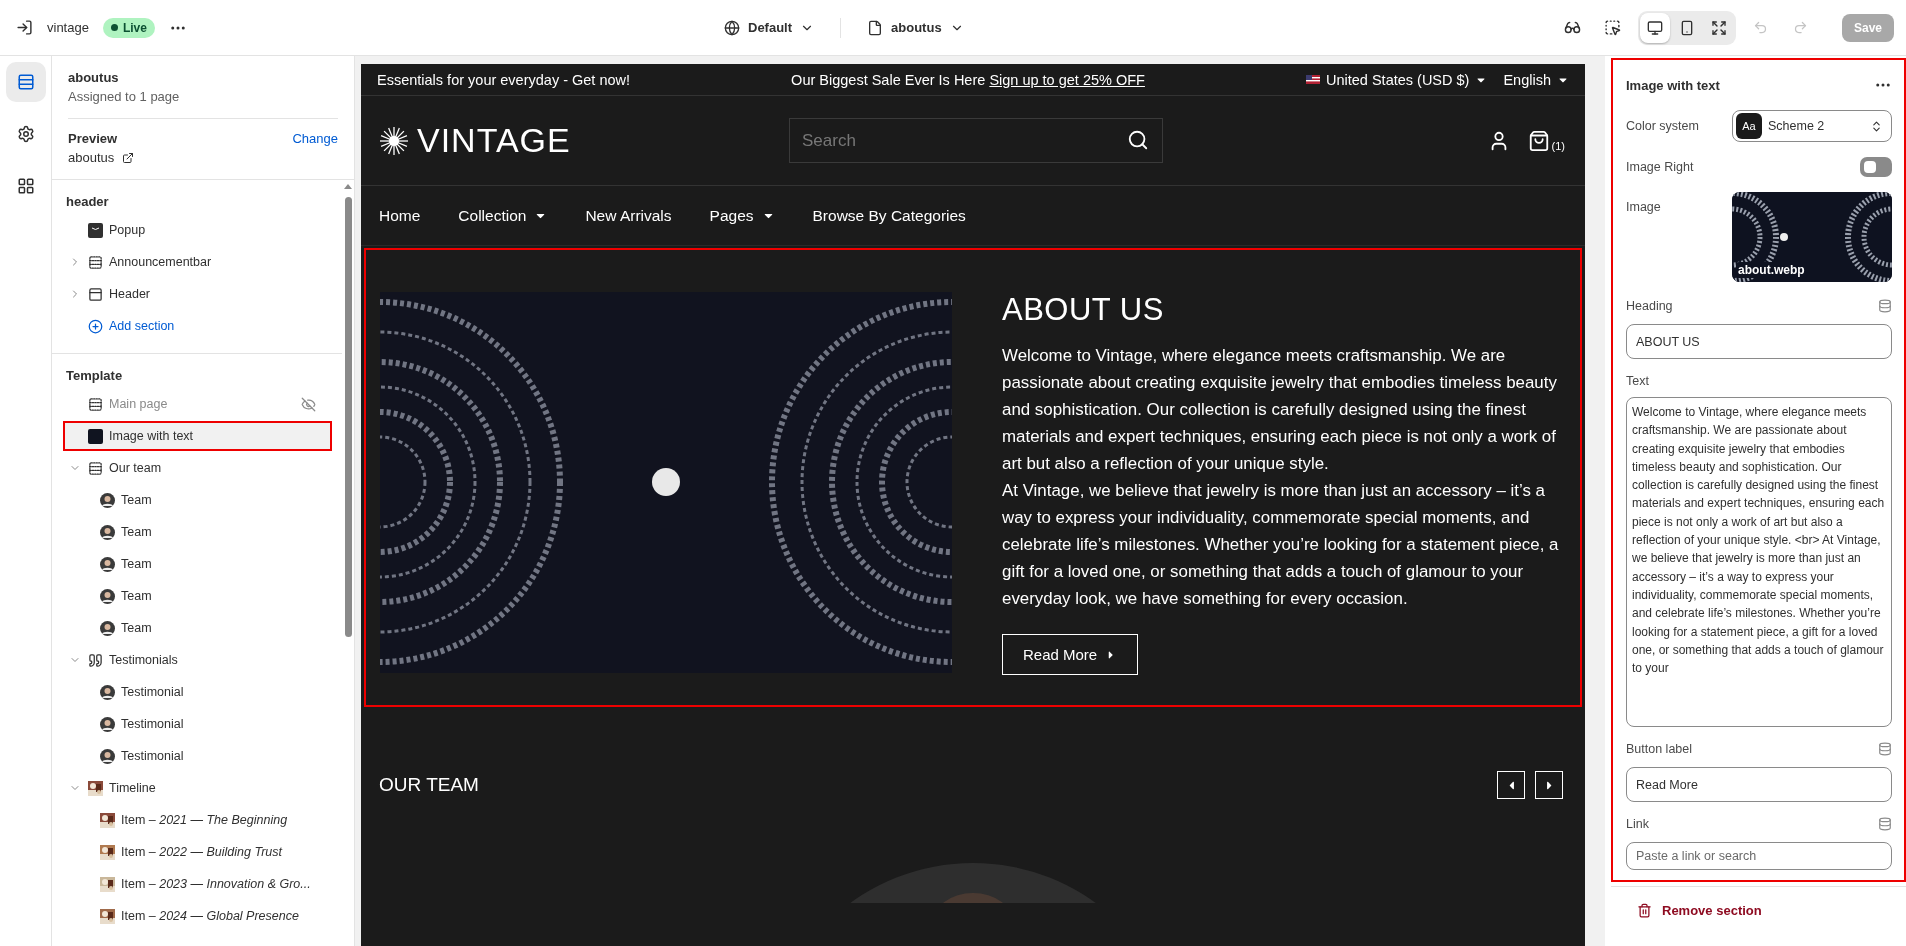  I want to click on text-area-field: Welcome to Vintage, where elegance meets craftsmanship. We are passionate about creating exquisite jewelry that embodies timeless beauty and sophistication. Our collection is carefully designed using the finest materials and expert techniques, ensuring each piece is not only a work of art but also a reflection of your unique style. <br> At Vintage, we believe that jewelry is more than just an accessory – it’s a way to express your individuality, commemorate special moments, and celebrate life’s milestones. Whether you’re looking for a statement piece, a gift for a loved one, or something that adds a touch of glamour to your, so click(1759, 562).